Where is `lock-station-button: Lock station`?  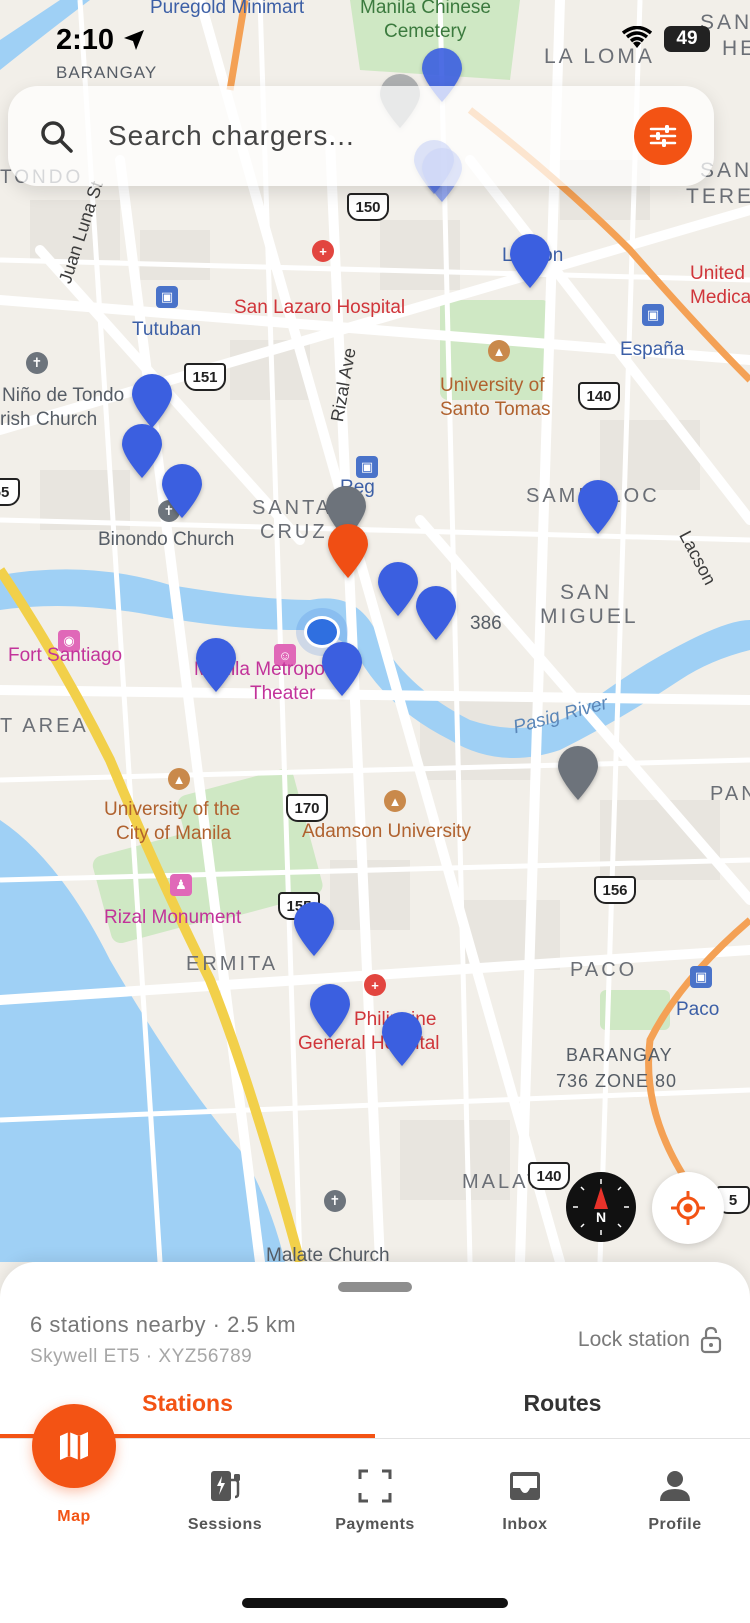
lock-station-button: Lock station is located at coordinates (650, 1340).